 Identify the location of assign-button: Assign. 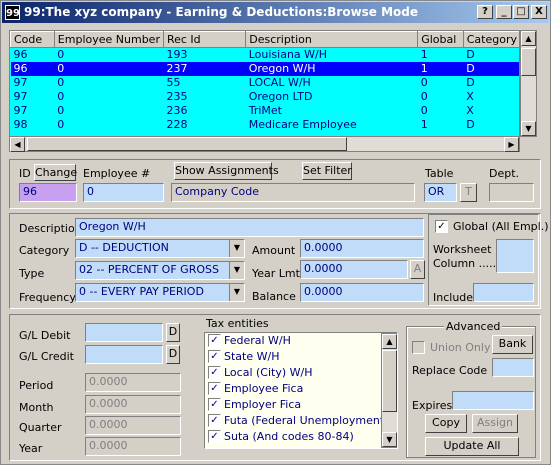
(495, 423).